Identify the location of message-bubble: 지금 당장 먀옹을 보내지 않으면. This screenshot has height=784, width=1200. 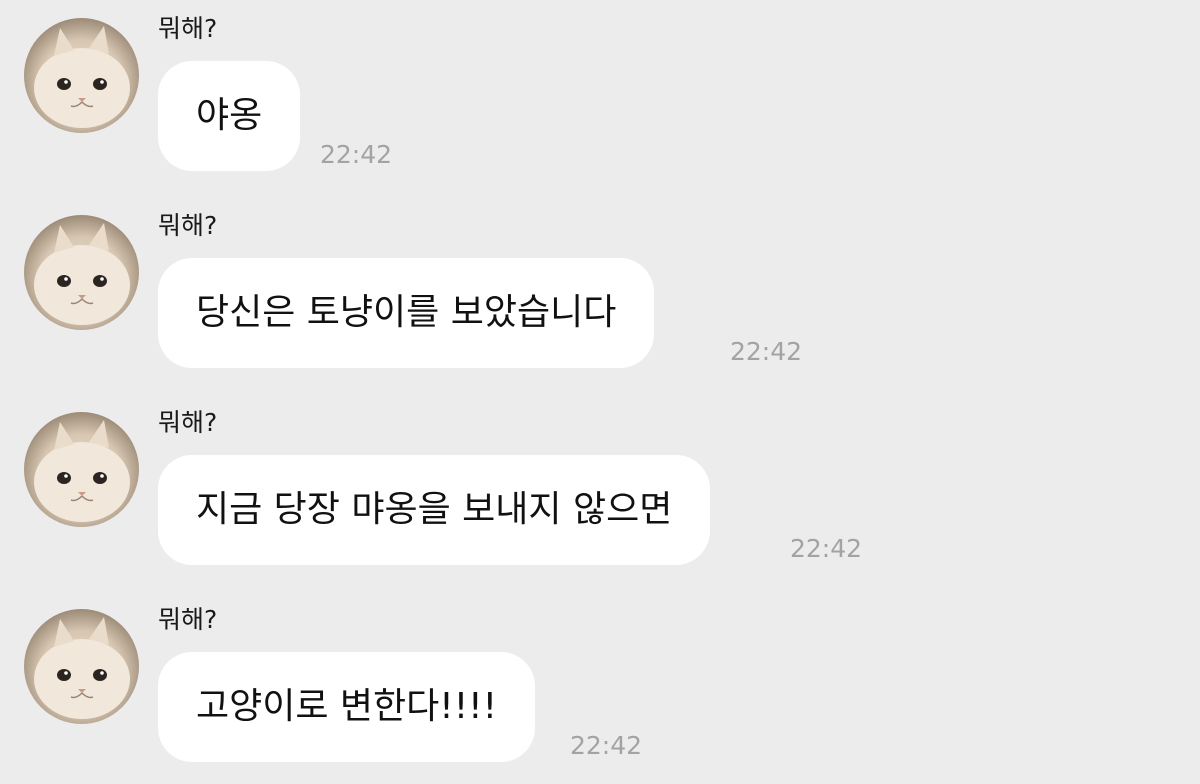
(434, 510).